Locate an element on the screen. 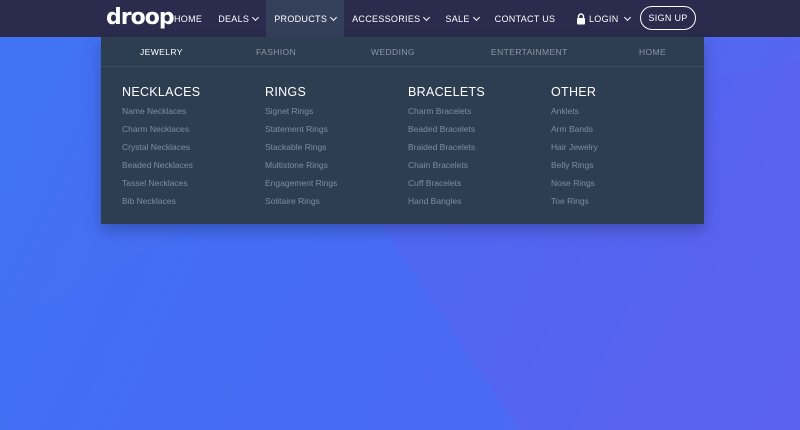 The image size is (800, 430). tab-home: HOME is located at coordinates (652, 52).